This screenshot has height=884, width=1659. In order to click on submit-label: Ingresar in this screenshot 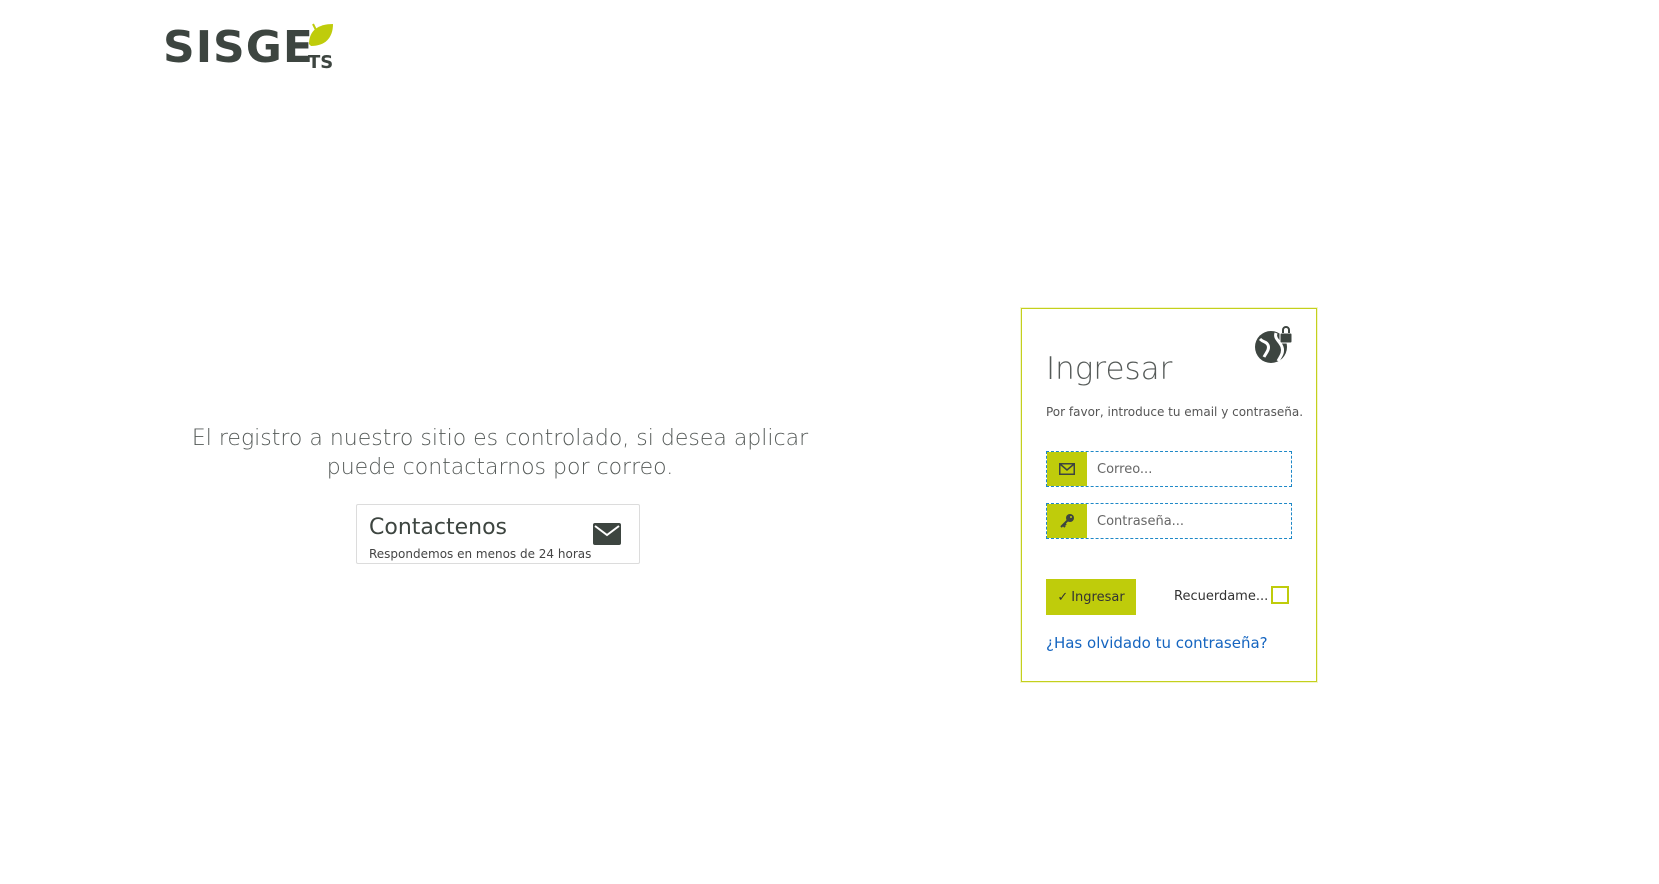, I will do `click(1098, 597)`.